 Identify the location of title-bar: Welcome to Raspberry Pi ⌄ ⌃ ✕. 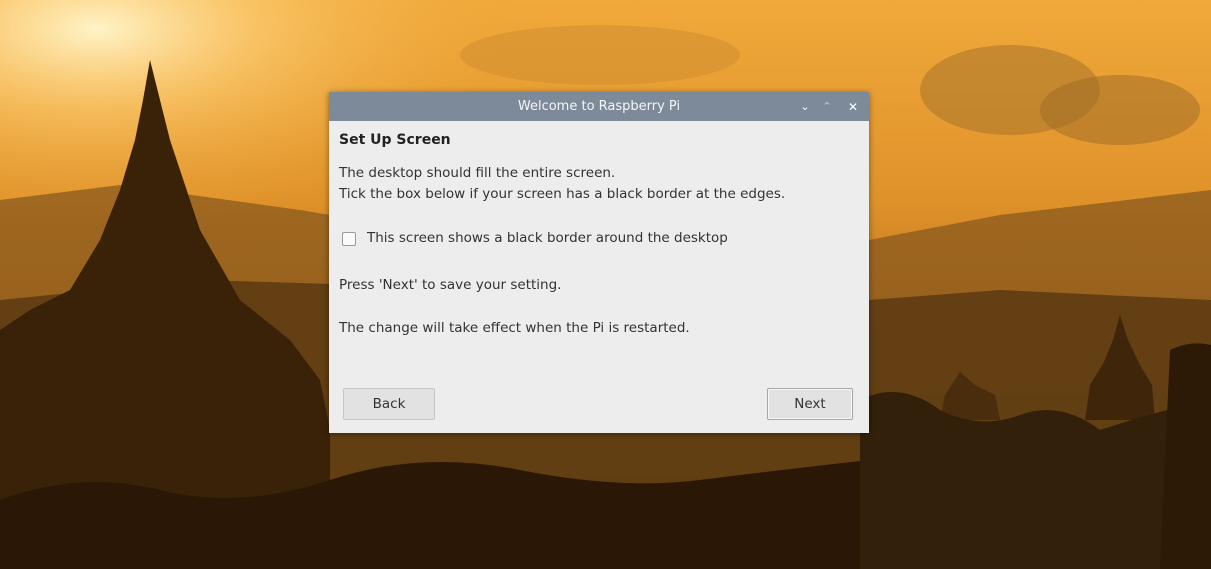
(599, 106).